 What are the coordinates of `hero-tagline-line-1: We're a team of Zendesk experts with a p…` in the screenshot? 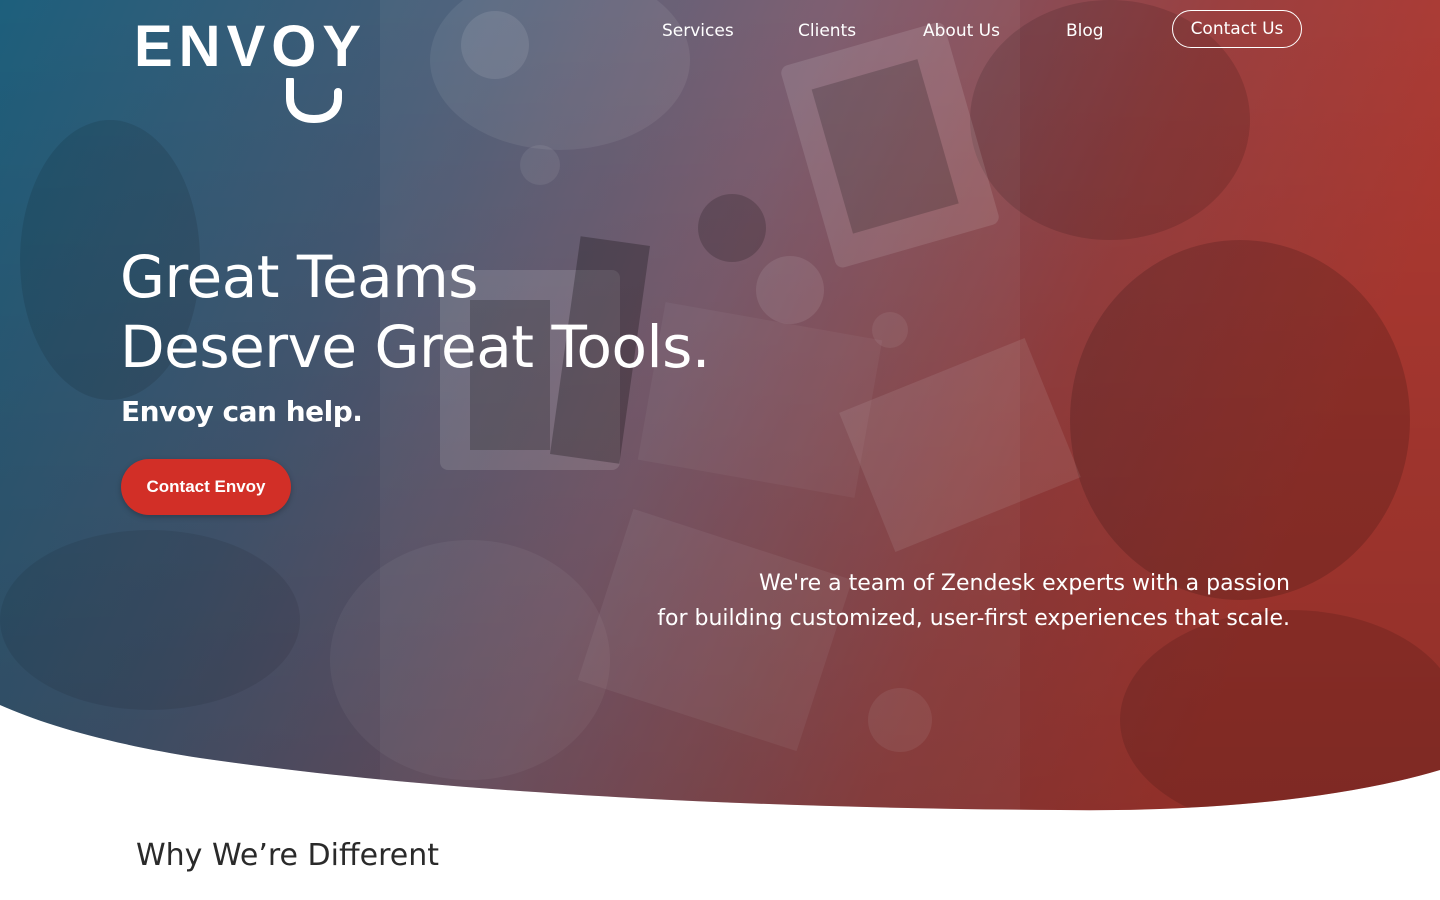 It's located at (1024, 583).